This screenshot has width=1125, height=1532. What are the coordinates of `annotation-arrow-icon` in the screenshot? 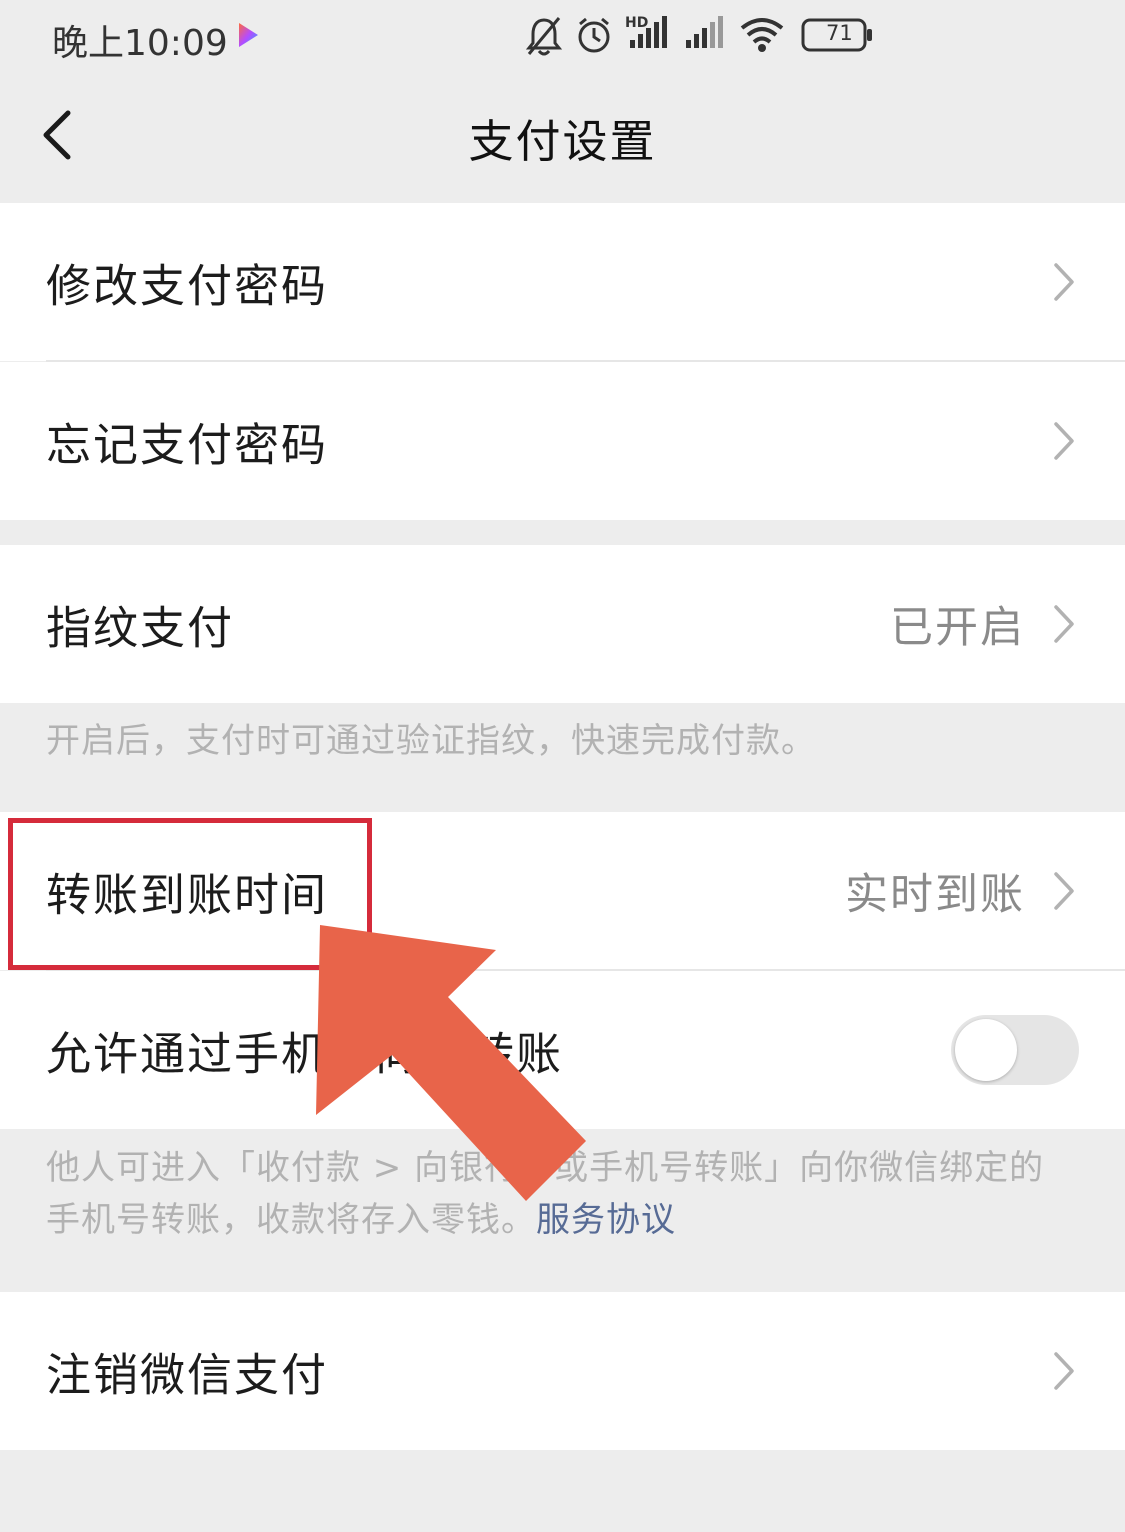 It's located at (451, 1063).